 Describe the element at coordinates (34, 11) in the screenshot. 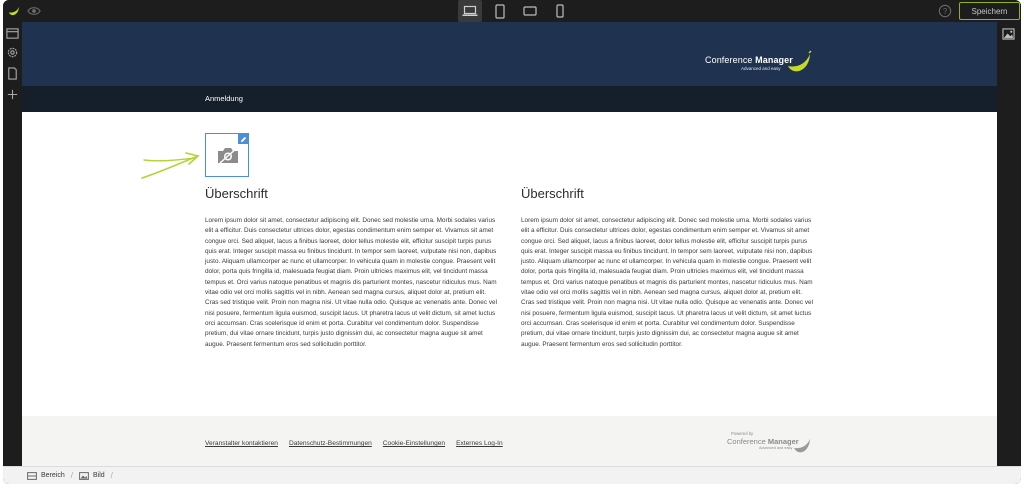

I see `preview-eye-icon` at that location.